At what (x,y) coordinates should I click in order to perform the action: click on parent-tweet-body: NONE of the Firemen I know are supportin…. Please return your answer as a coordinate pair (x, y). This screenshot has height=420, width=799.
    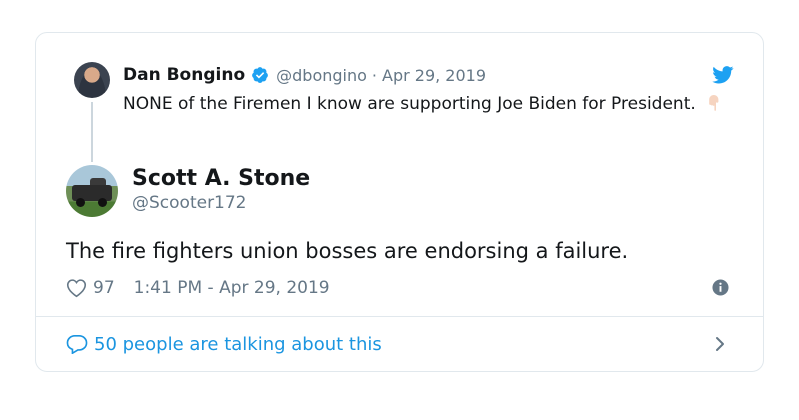
    Looking at the image, I should click on (409, 104).